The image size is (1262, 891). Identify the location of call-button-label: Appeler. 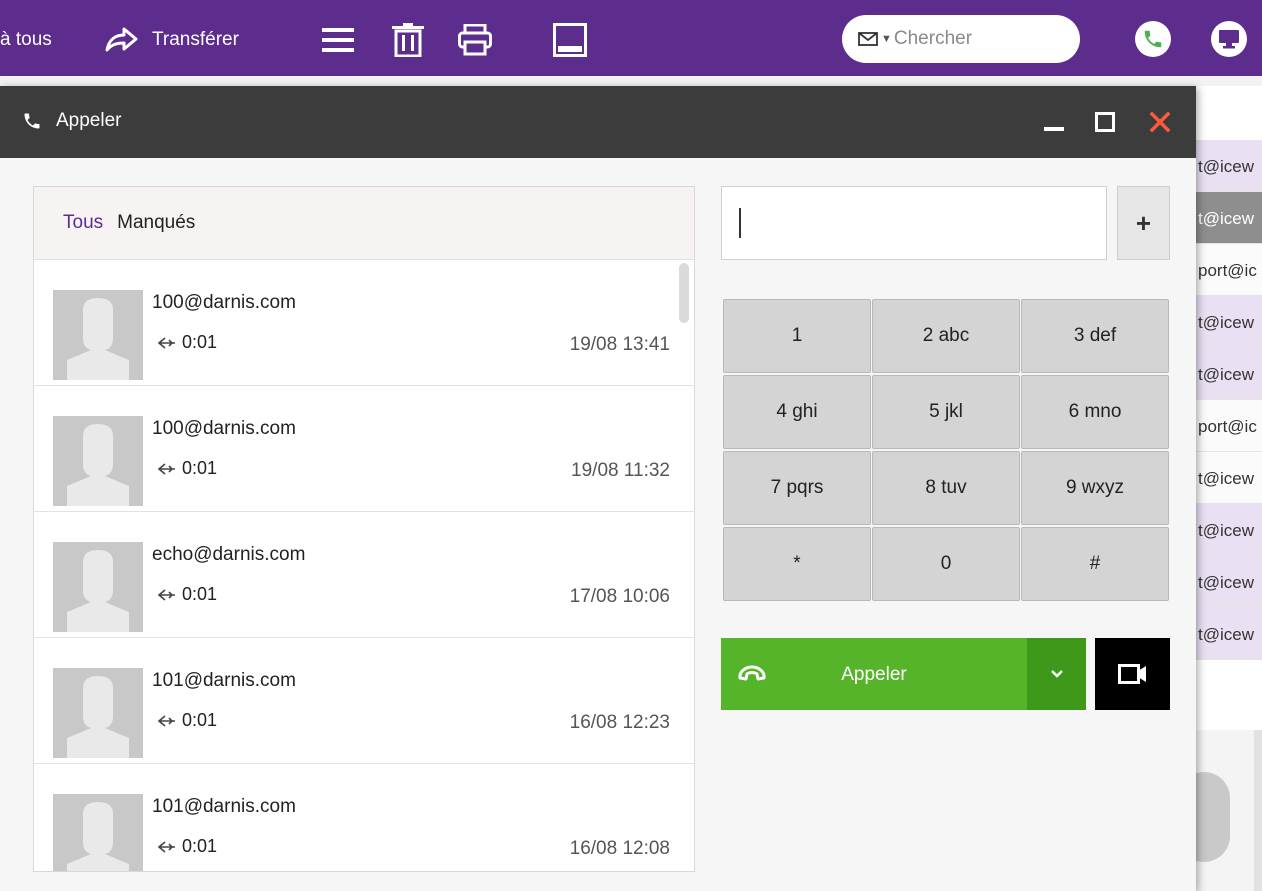
(874, 674).